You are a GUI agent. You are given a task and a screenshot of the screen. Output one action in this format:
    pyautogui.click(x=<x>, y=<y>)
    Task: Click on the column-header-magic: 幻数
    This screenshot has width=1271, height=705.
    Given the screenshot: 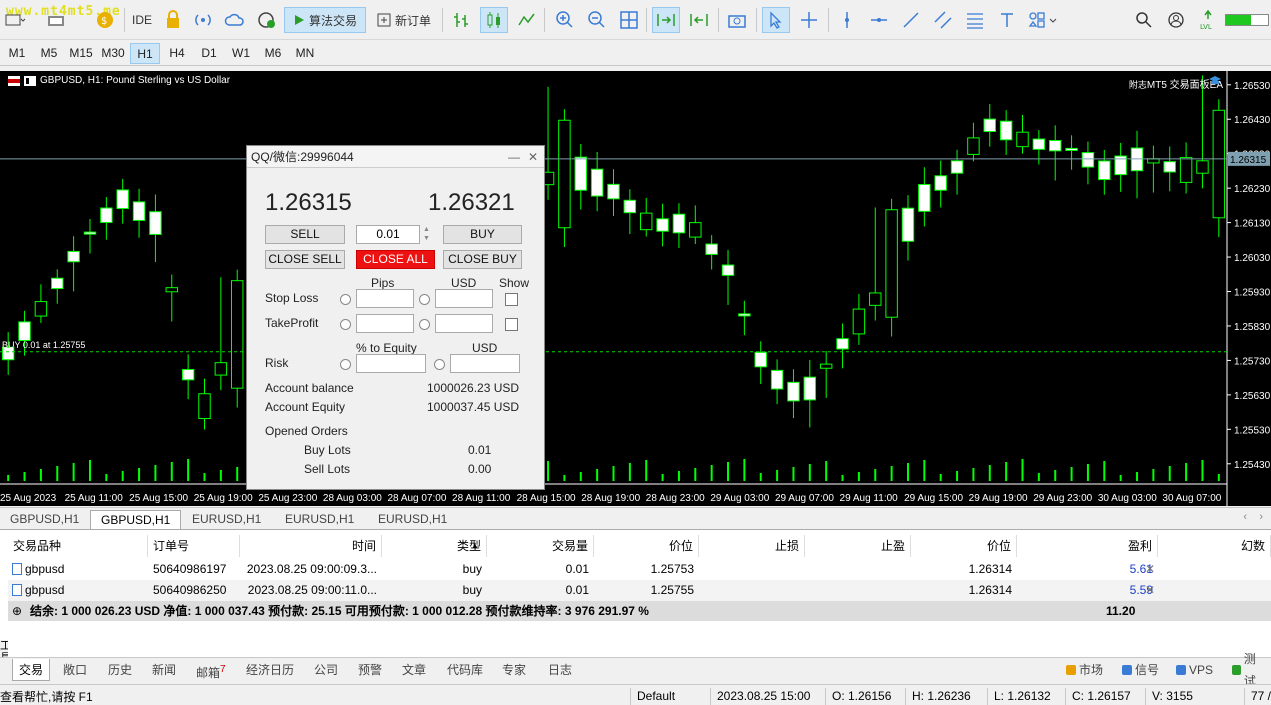 What is the action you would take?
    pyautogui.click(x=1214, y=546)
    